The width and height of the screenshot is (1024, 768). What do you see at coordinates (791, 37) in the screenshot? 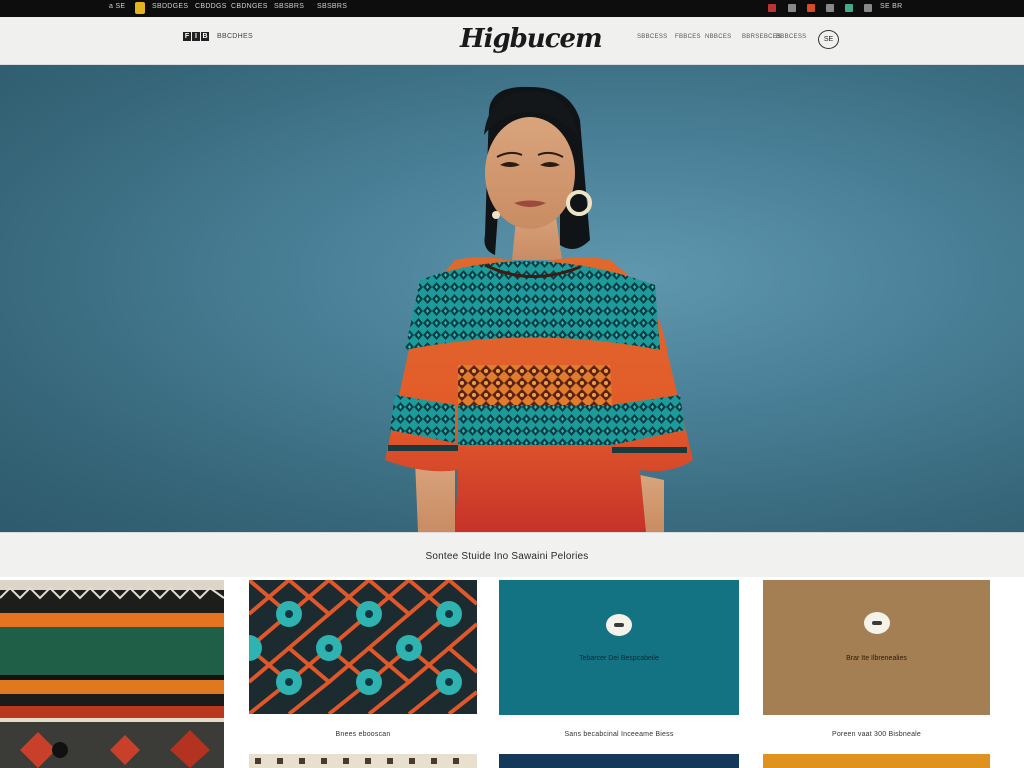
I see `nav-item-5: BBBCESS` at bounding box center [791, 37].